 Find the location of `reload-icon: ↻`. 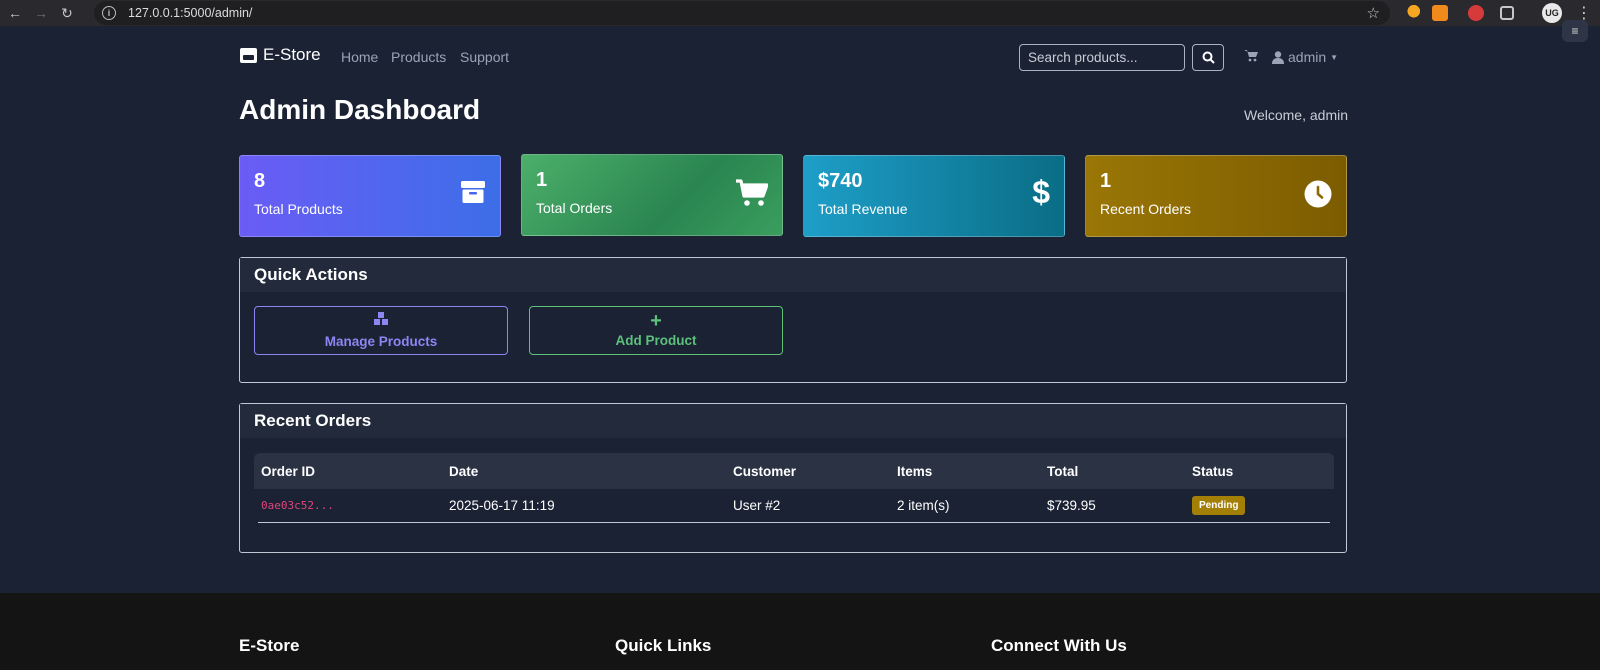

reload-icon: ↻ is located at coordinates (67, 13).